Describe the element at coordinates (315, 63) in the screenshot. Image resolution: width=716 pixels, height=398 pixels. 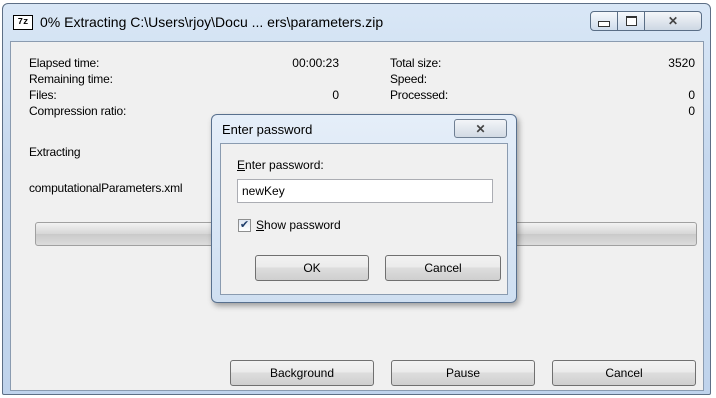
I see `elapsed-time-value: 00:00:23` at that location.